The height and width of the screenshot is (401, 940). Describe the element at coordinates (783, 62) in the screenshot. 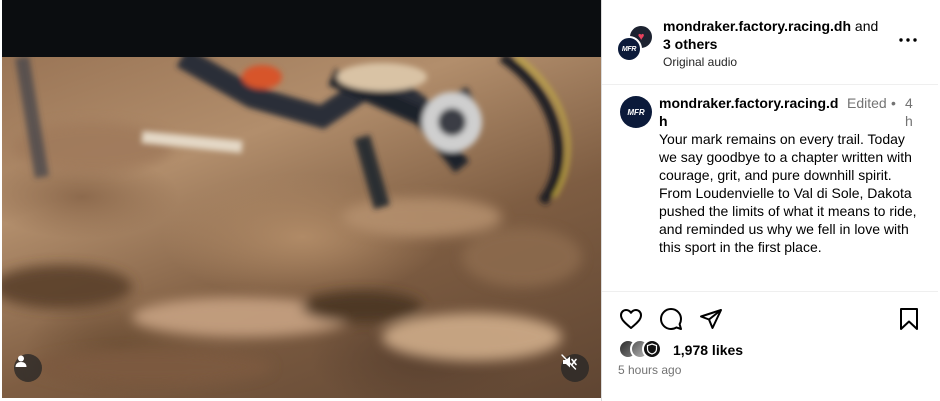

I see `audio-link: Original audio` at that location.